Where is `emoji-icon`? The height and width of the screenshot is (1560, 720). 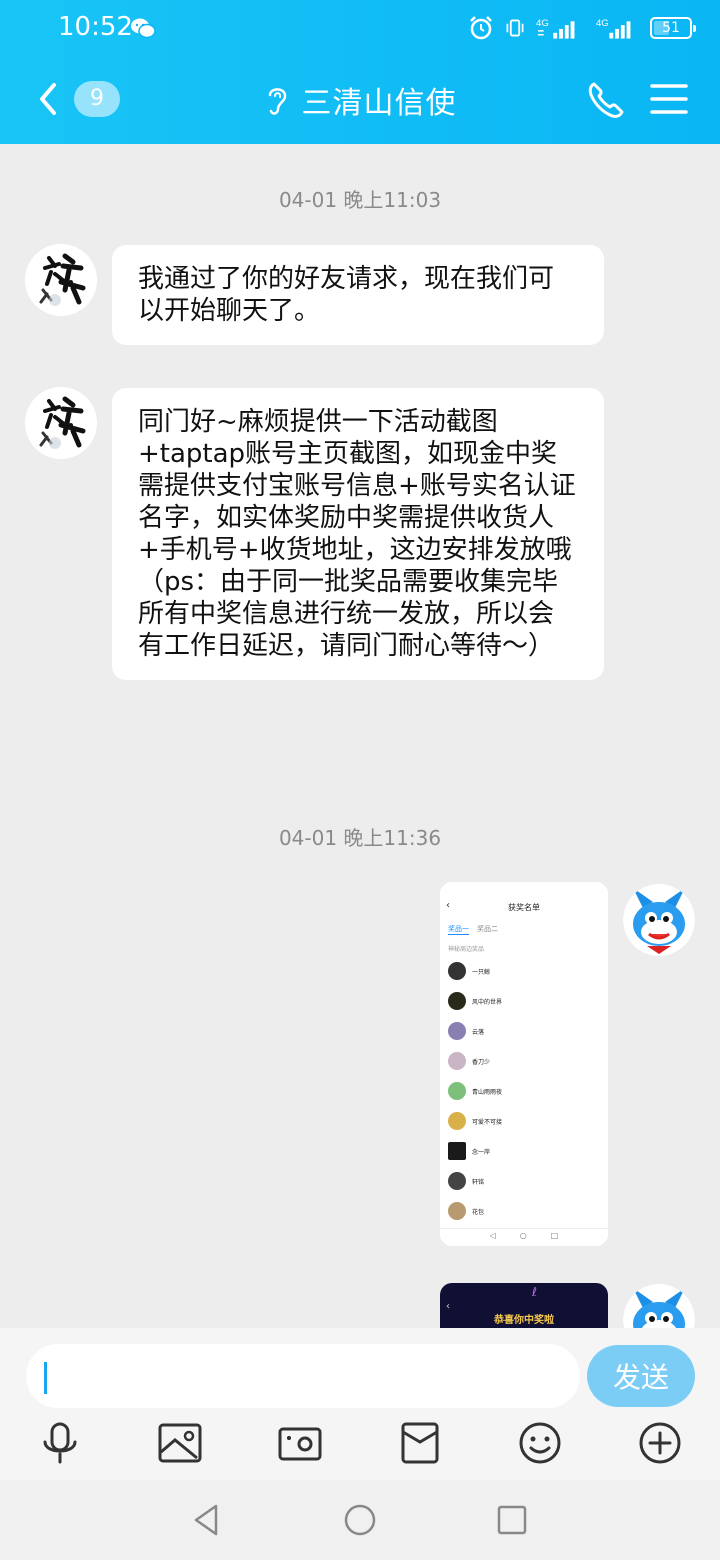 emoji-icon is located at coordinates (540, 1443).